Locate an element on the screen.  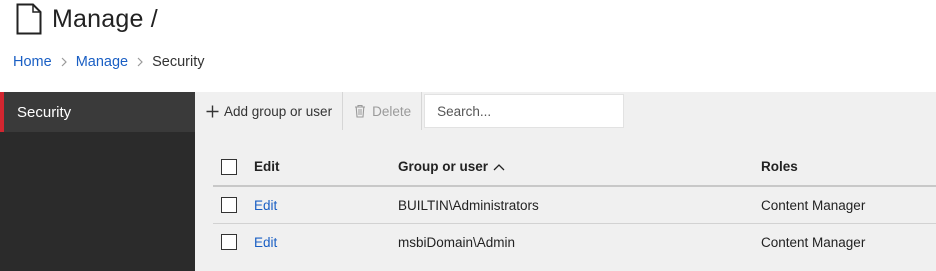
table-row: Edit msbiDomain\Admin Content Manager is located at coordinates (574, 242).